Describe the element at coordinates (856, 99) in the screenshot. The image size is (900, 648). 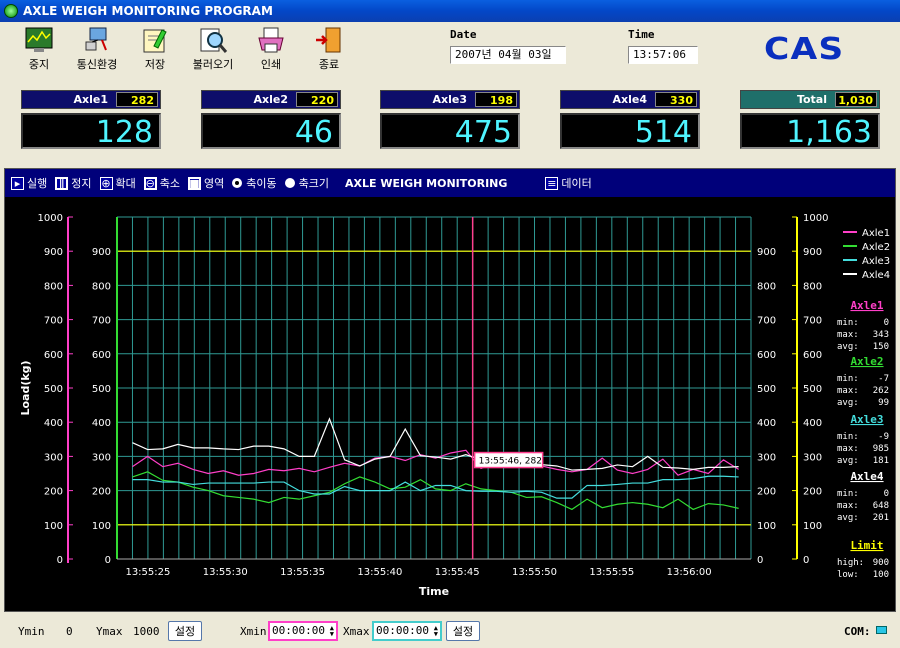
I see `total-small-value: 1,030` at that location.